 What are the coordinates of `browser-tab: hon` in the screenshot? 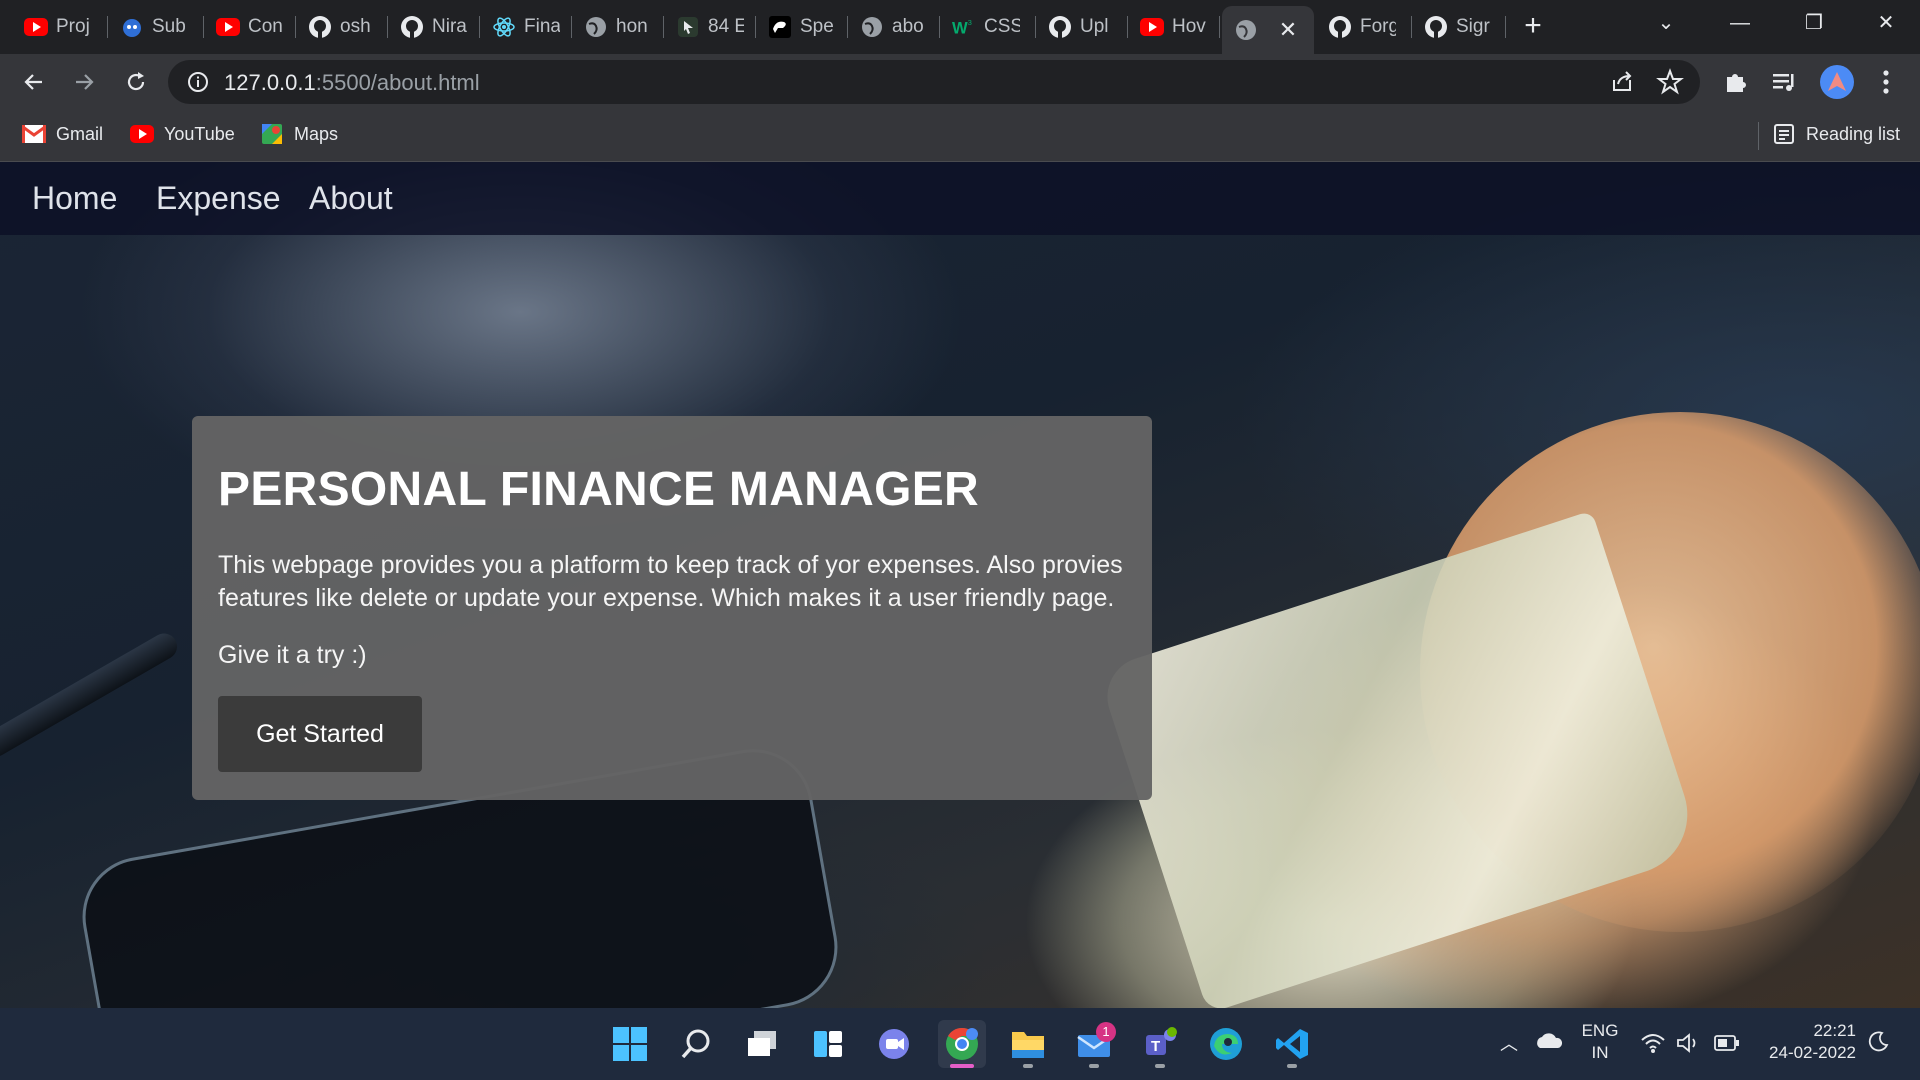 It's located at (618, 27).